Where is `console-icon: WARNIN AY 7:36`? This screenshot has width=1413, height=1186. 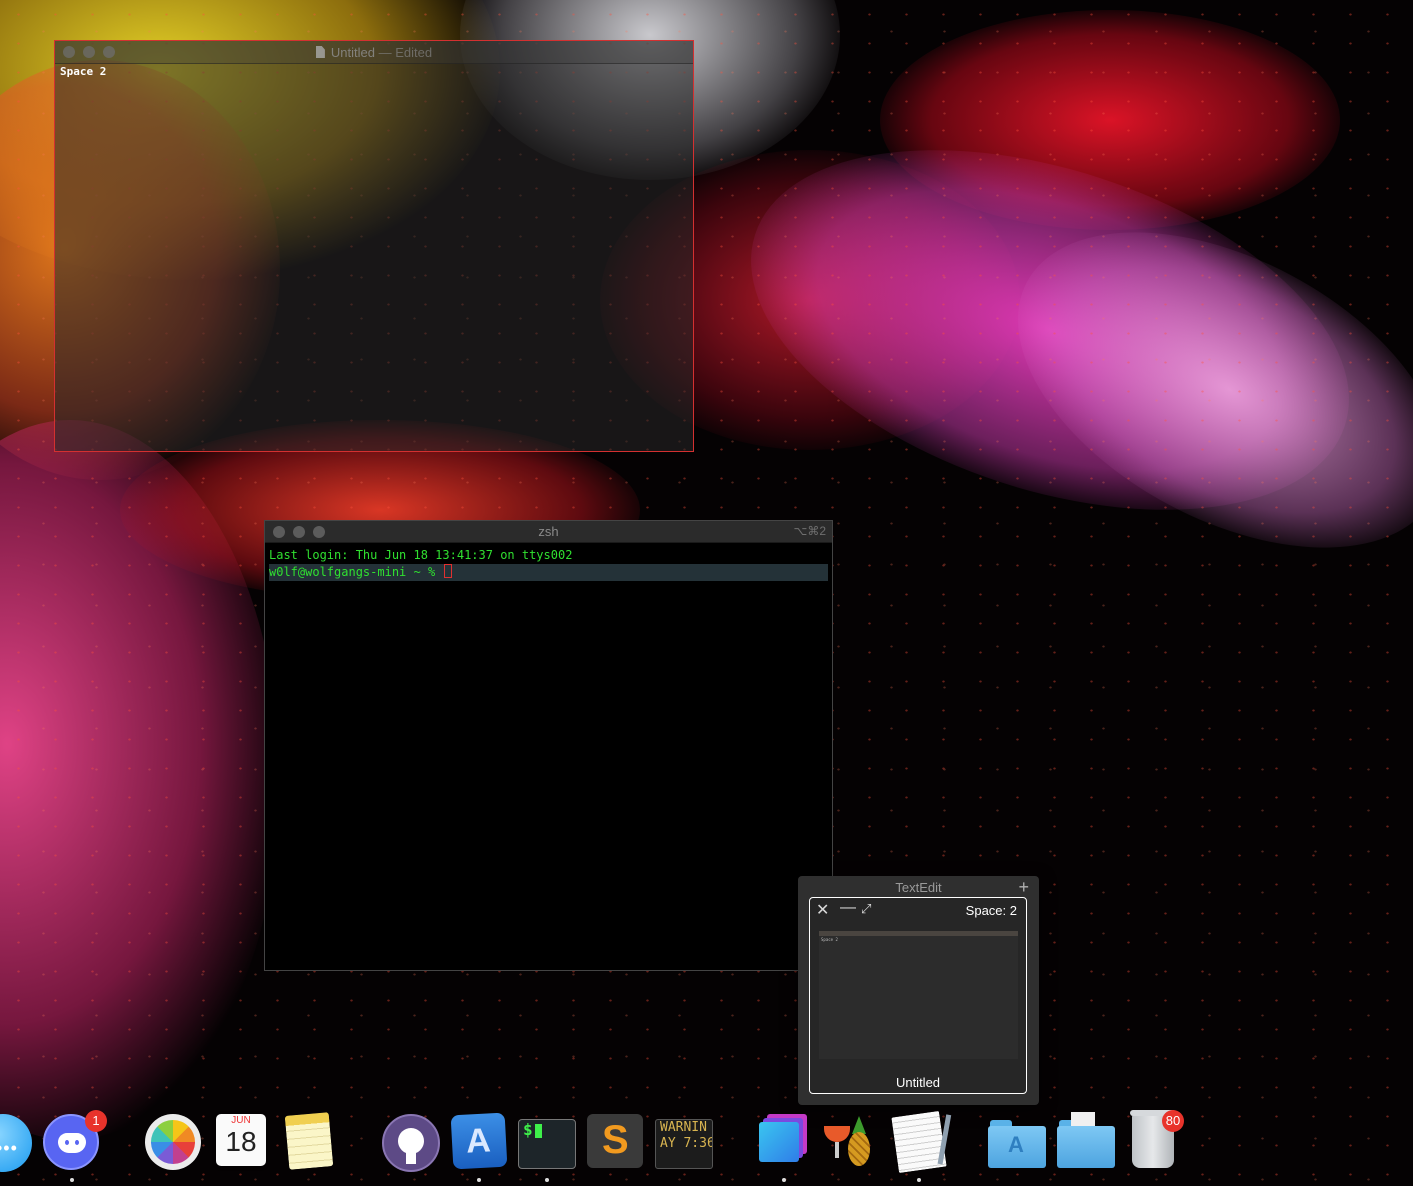
console-icon: WARNIN AY 7:36 is located at coordinates (684, 1144).